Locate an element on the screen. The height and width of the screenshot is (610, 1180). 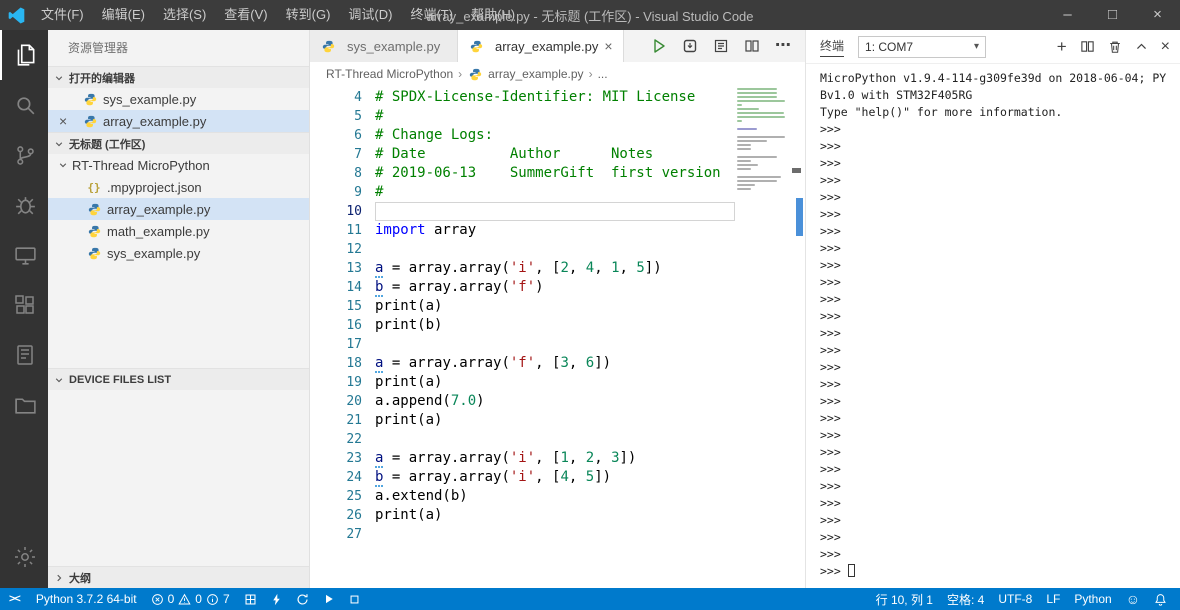
flash-download-button is located at coordinates (690, 46).